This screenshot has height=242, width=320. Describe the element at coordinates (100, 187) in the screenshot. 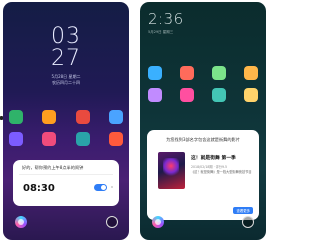

I see `alarm-toggle` at that location.